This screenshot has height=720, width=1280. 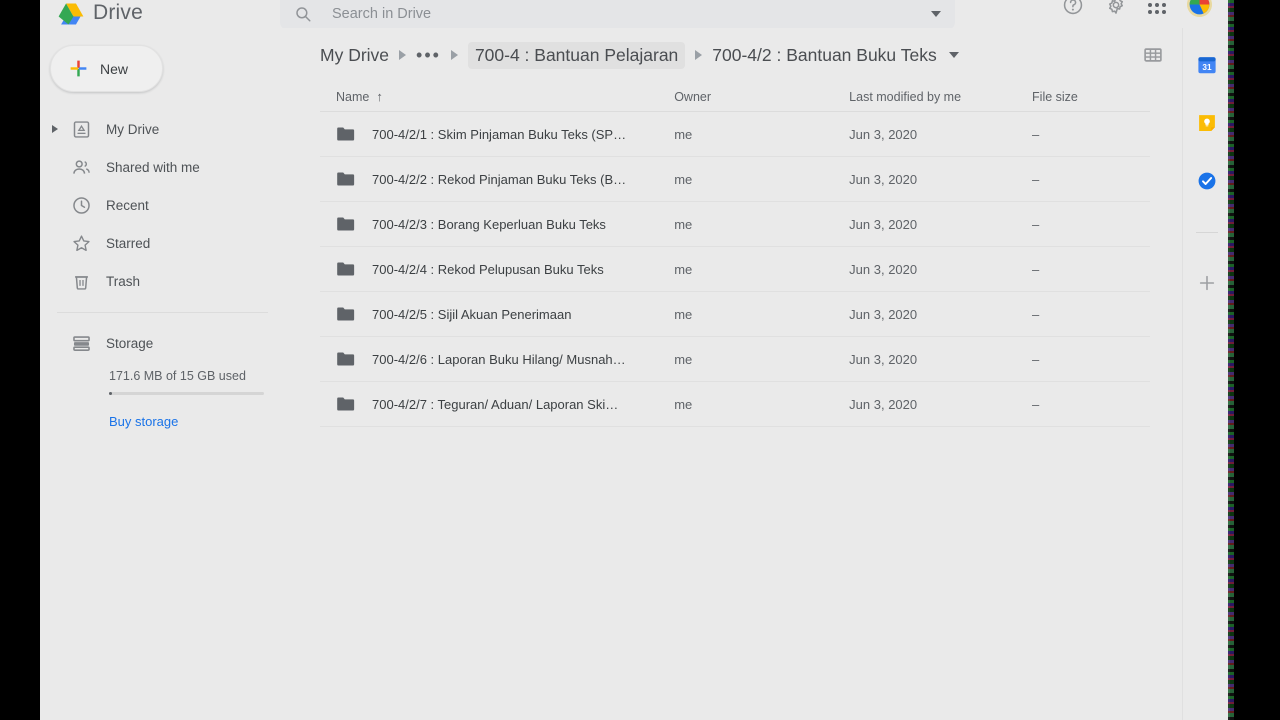 I want to click on search-options-caret-icon, so click(x=936, y=14).